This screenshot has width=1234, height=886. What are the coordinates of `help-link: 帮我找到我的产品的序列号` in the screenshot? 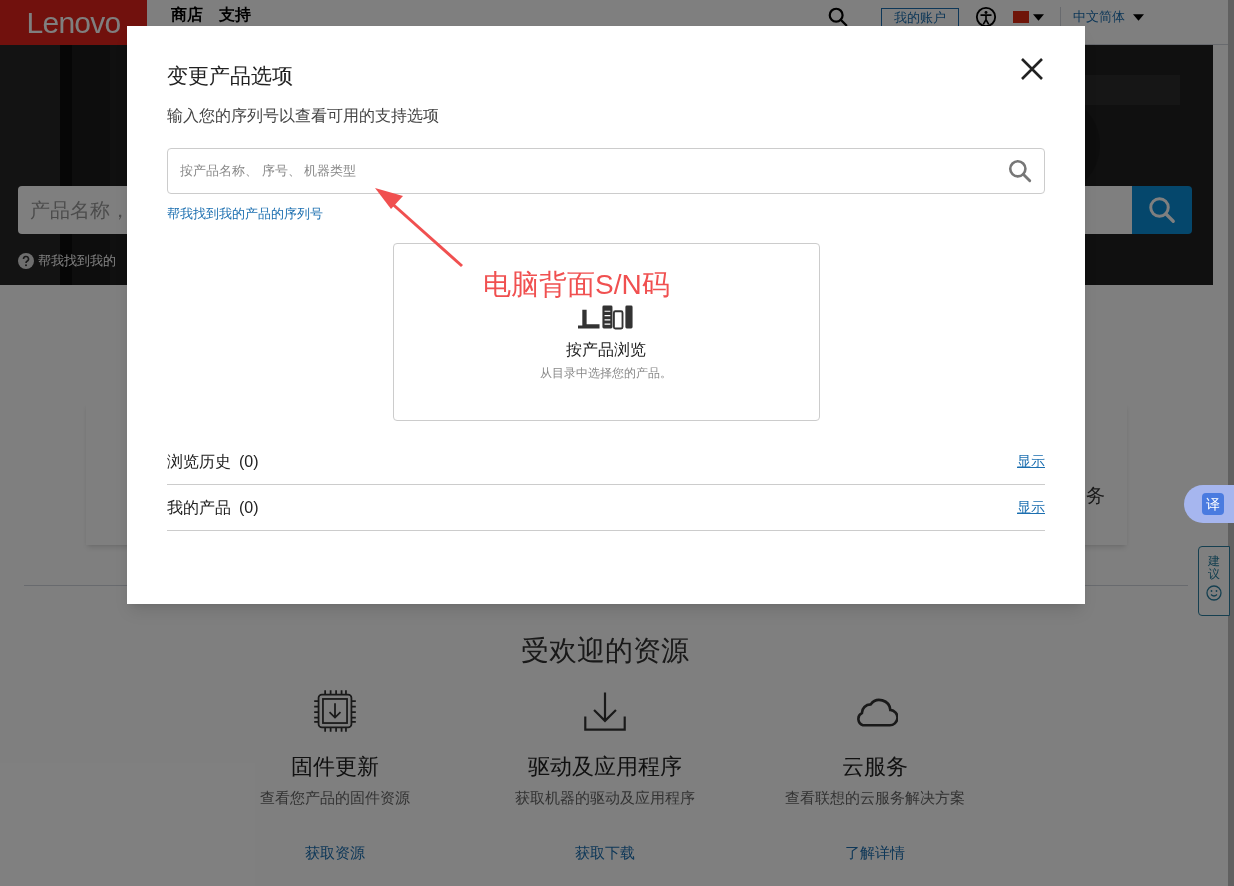 It's located at (245, 213).